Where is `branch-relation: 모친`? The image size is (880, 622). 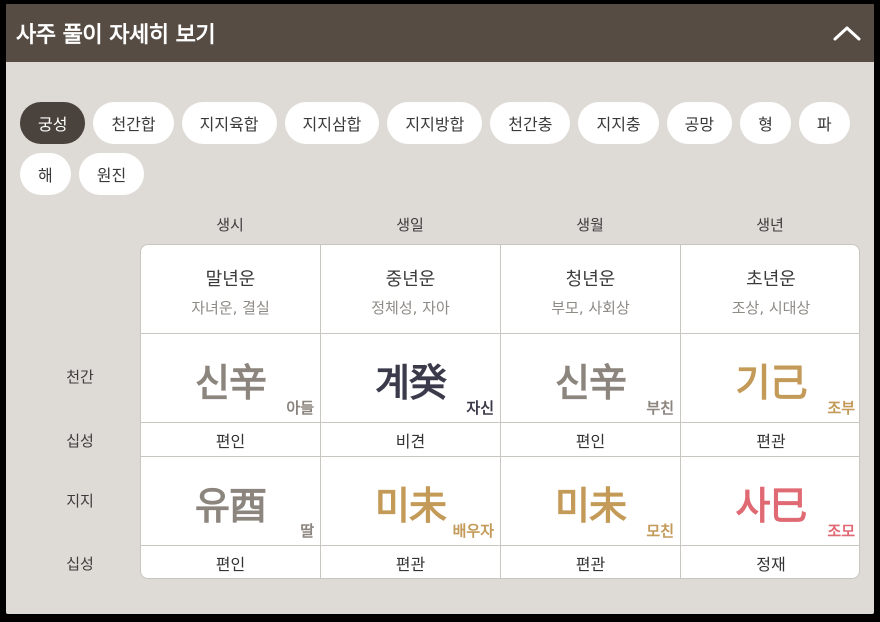
branch-relation: 모친 is located at coordinates (660, 531).